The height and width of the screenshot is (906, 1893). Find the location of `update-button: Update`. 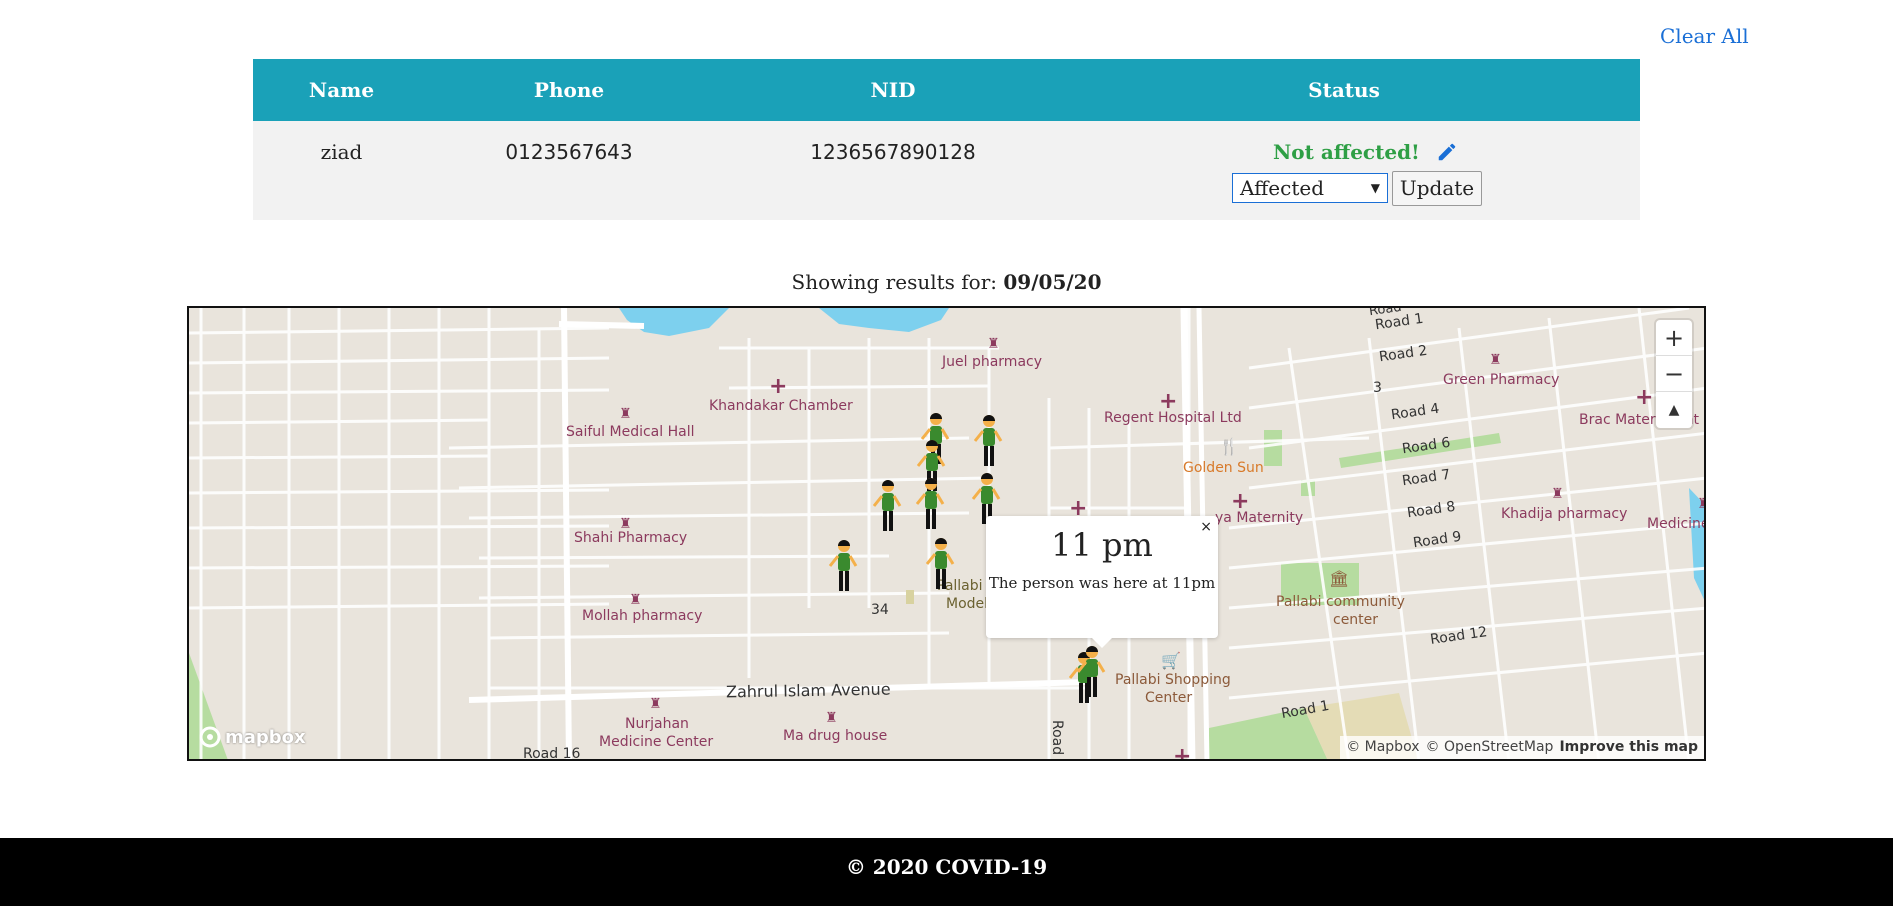

update-button: Update is located at coordinates (1437, 188).